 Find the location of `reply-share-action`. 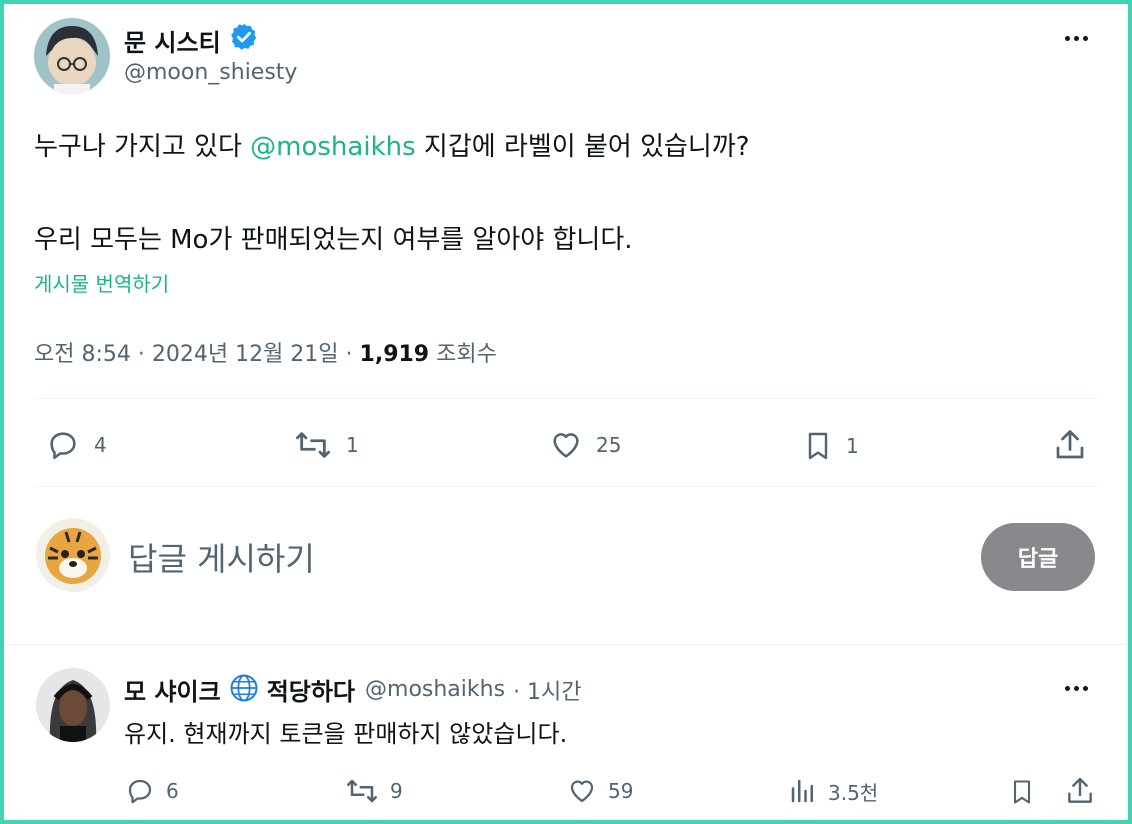

reply-share-action is located at coordinates (1080, 791).